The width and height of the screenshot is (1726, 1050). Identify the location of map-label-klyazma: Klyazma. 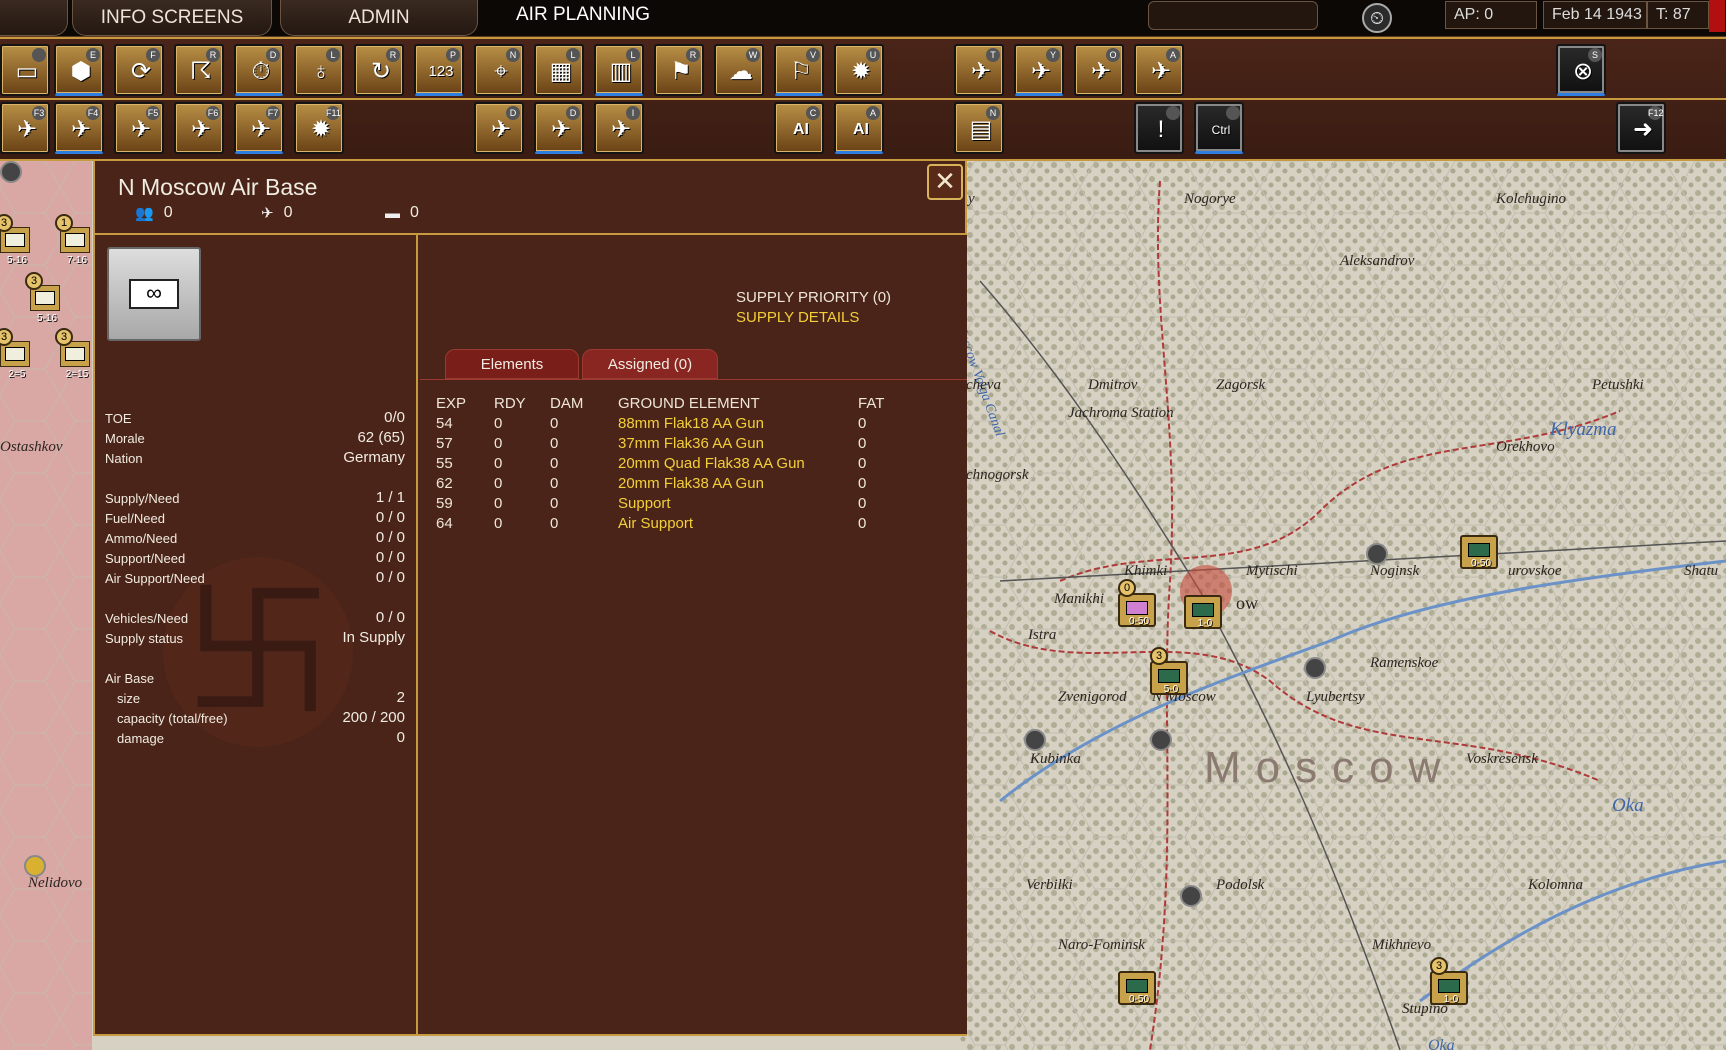
(1583, 429).